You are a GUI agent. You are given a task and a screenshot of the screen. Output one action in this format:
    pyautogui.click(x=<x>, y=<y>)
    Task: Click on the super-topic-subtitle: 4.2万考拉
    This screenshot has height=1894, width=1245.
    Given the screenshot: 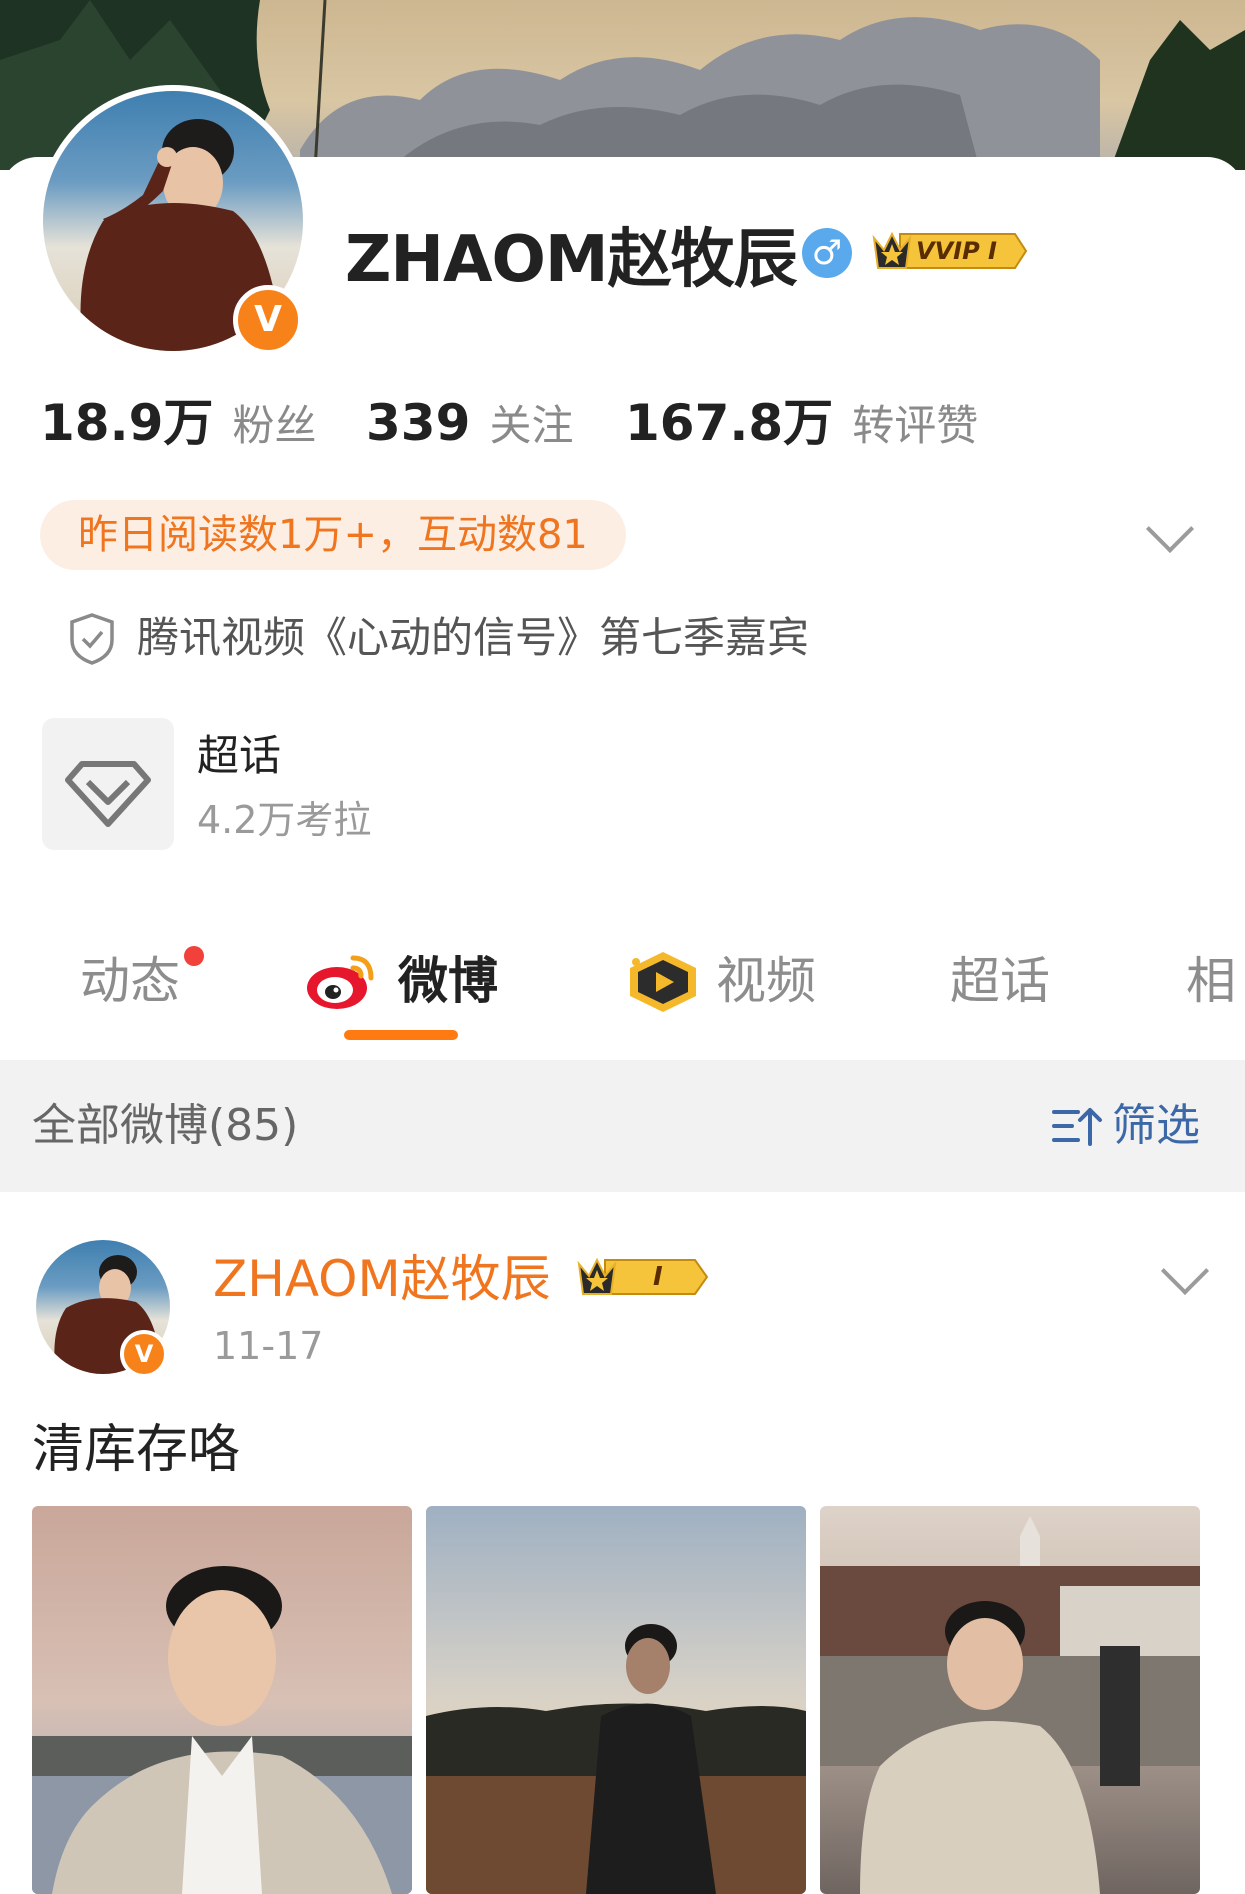 What is the action you would take?
    pyautogui.click(x=284, y=820)
    